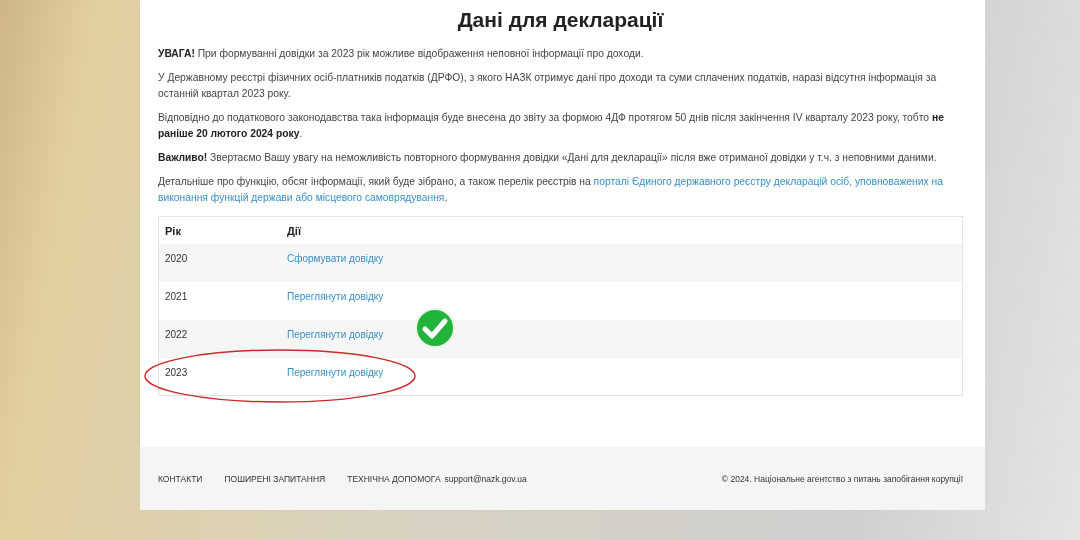  Describe the element at coordinates (485, 478) in the screenshot. I see `support-email: support@nazk.gov.ua` at that location.